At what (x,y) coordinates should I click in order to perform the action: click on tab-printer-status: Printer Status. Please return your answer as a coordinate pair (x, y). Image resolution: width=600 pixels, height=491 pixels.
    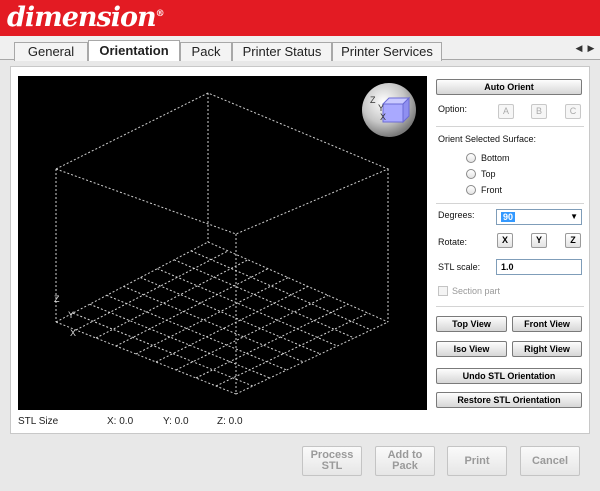
    Looking at the image, I should click on (282, 51).